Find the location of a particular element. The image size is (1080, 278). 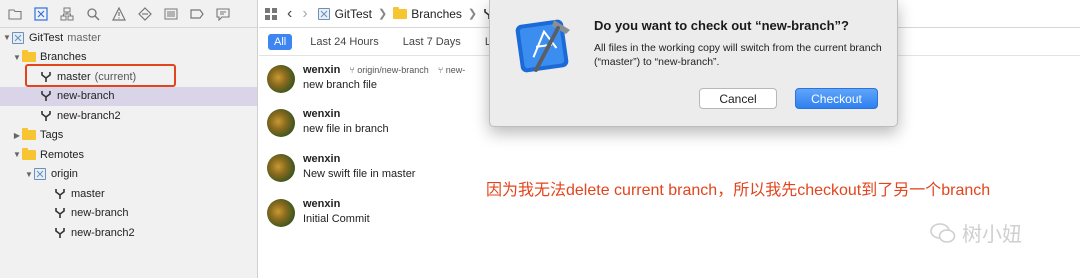

branch-row-new-branch2: new-branch2 is located at coordinates (128, 116).